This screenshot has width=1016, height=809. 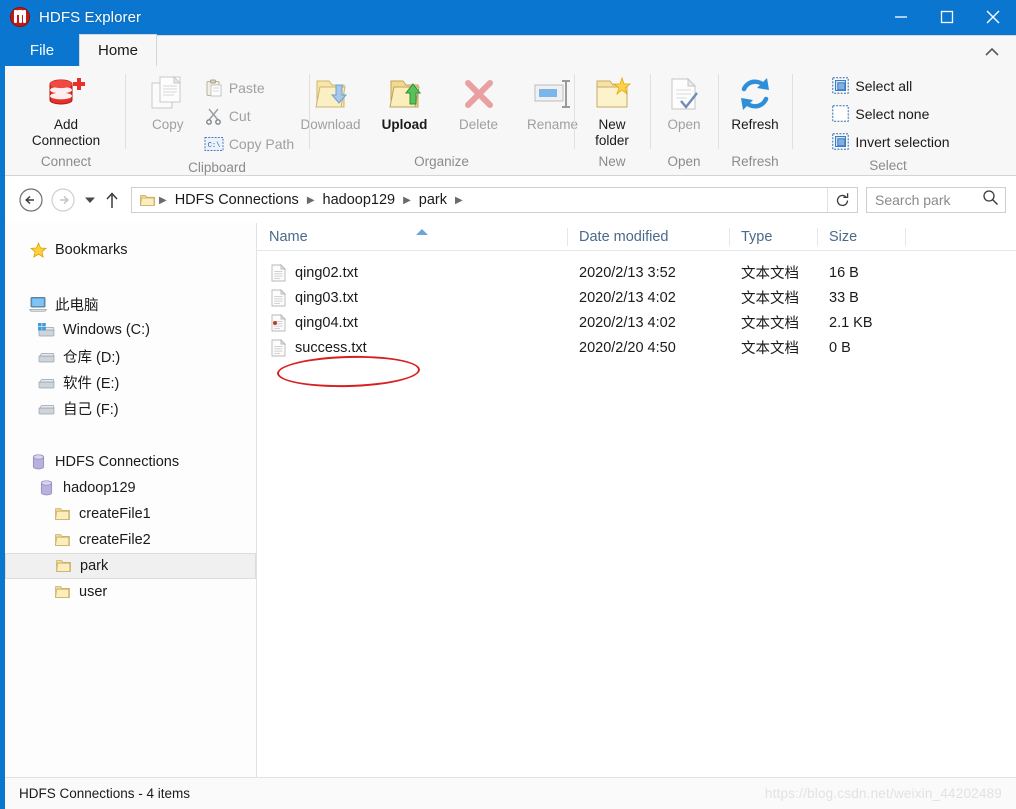 What do you see at coordinates (115, 540) in the screenshot?
I see `sidebar-item-label: createFile2` at bounding box center [115, 540].